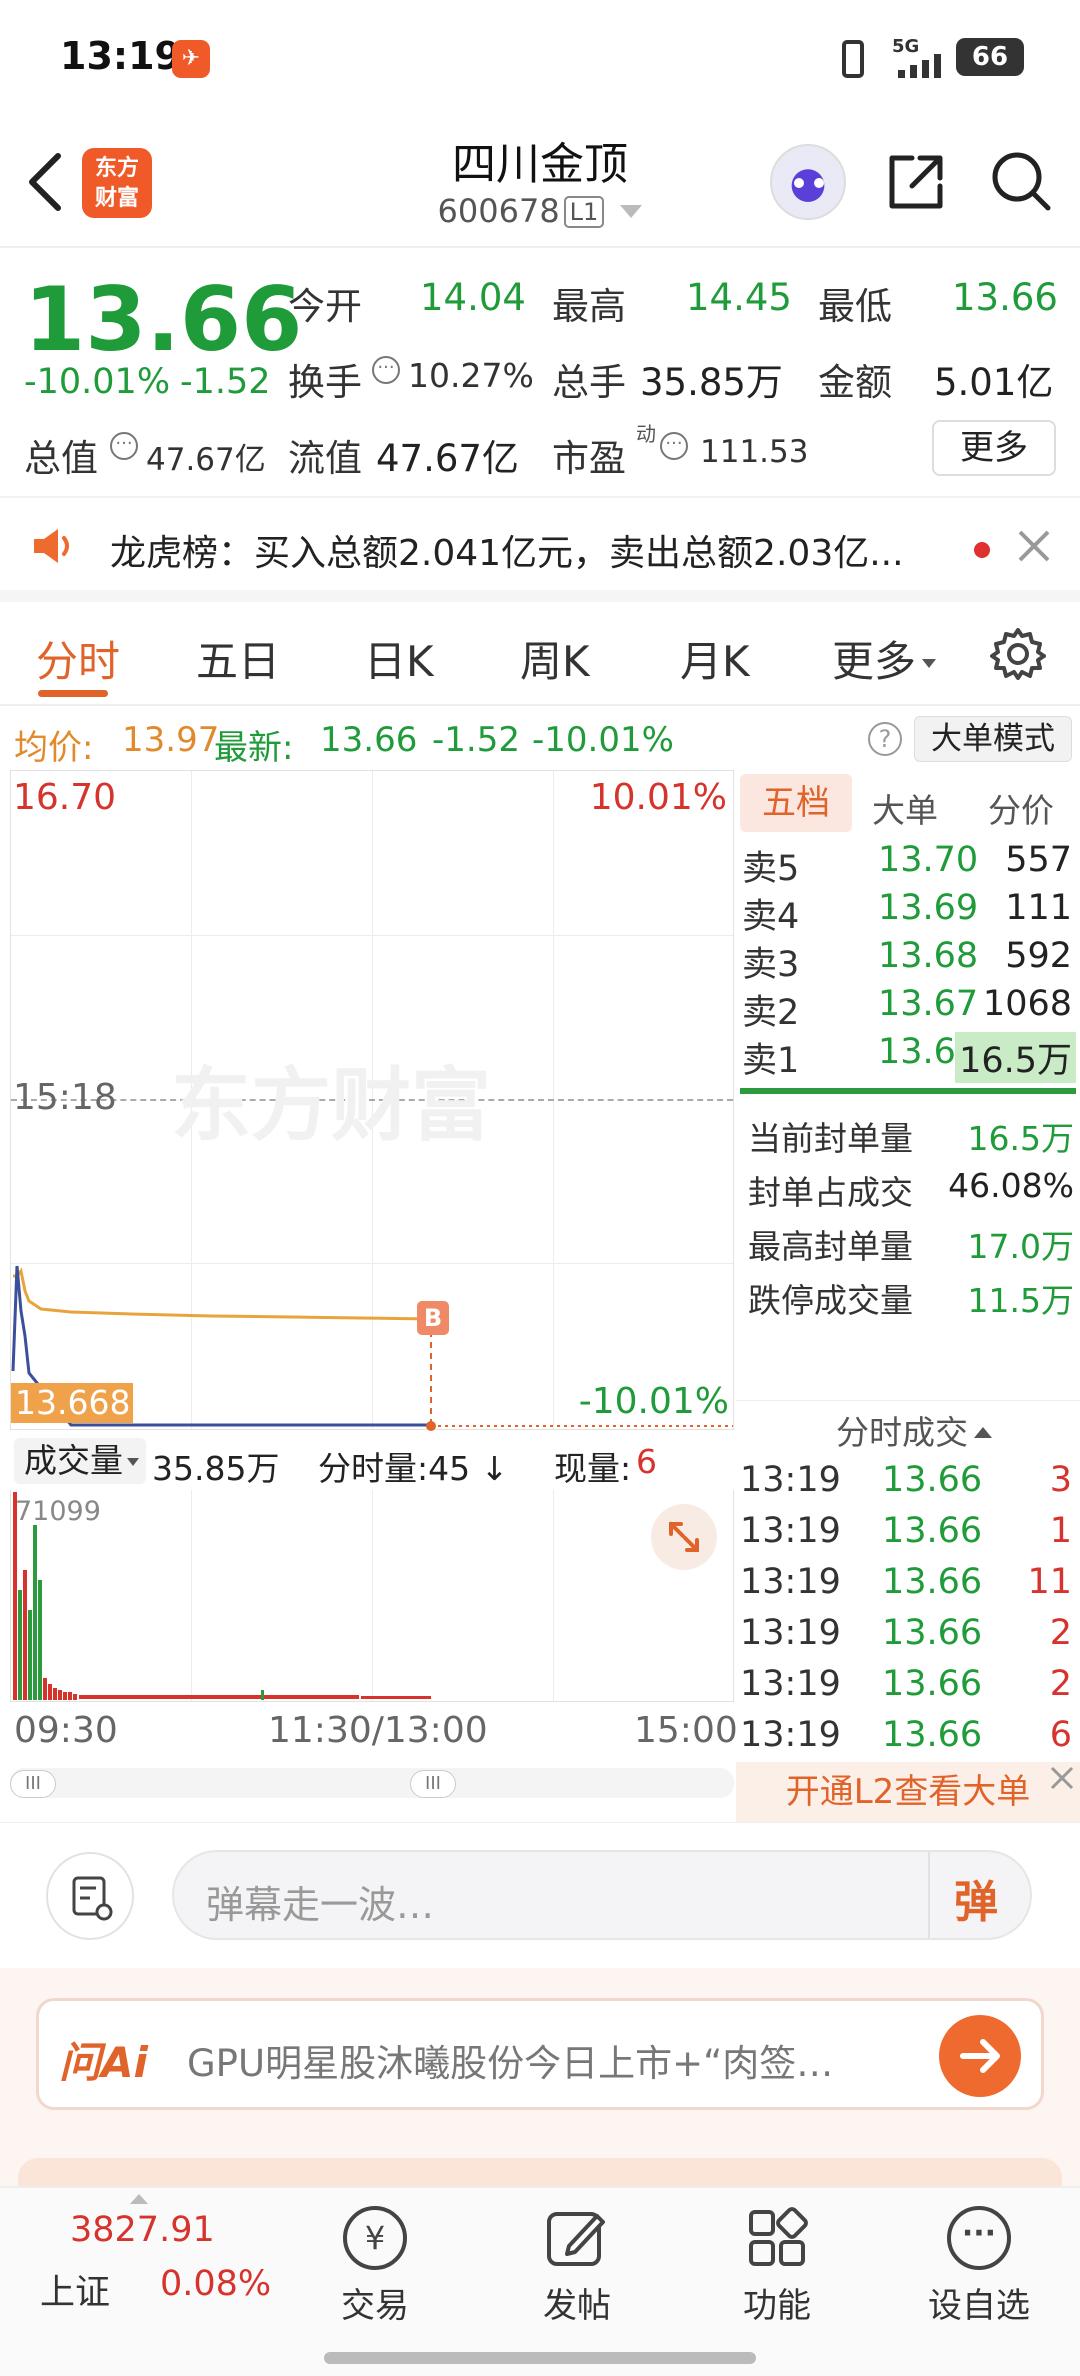 This screenshot has height=2376, width=1080. Describe the element at coordinates (1021, 808) in the screenshot. I see `tab-price-split: 分价` at that location.